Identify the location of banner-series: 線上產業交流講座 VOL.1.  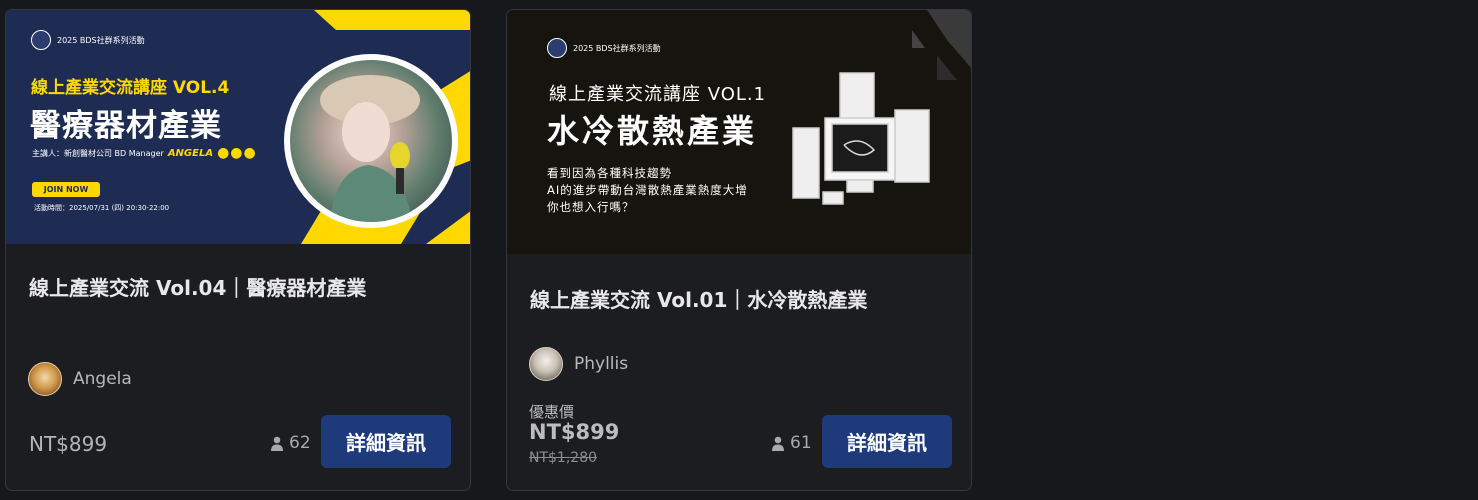
(658, 94).